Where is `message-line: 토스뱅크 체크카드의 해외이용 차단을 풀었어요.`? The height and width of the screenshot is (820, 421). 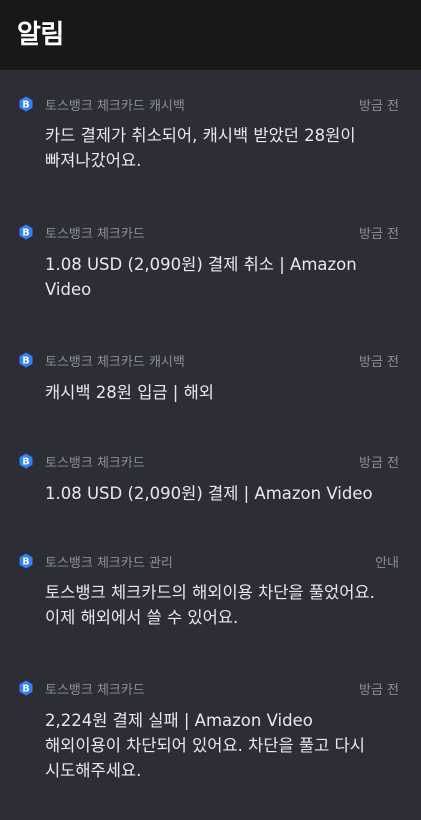 message-line: 토스뱅크 체크카드의 해외이용 차단을 풀었어요. is located at coordinates (210, 592).